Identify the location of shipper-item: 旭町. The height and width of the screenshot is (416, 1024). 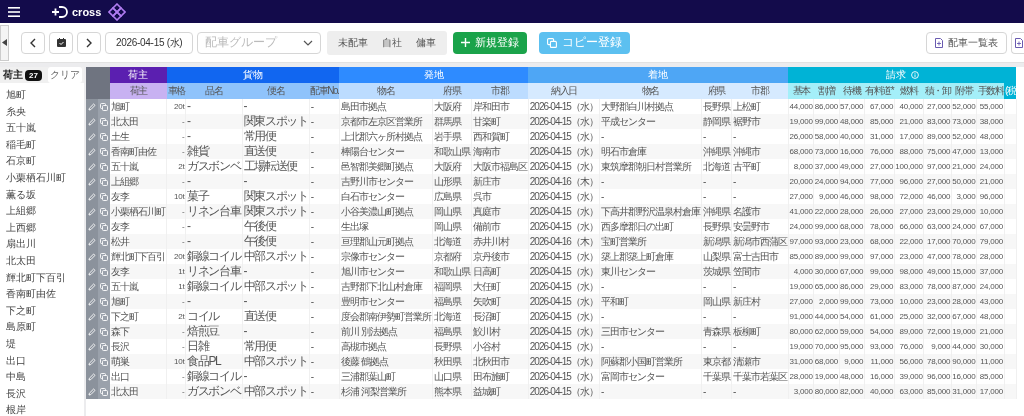
(42, 95).